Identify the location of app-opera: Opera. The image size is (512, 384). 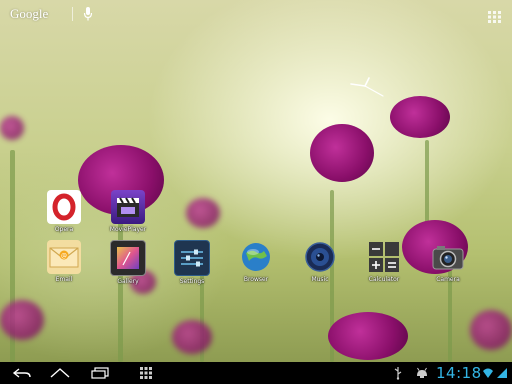
(64, 211).